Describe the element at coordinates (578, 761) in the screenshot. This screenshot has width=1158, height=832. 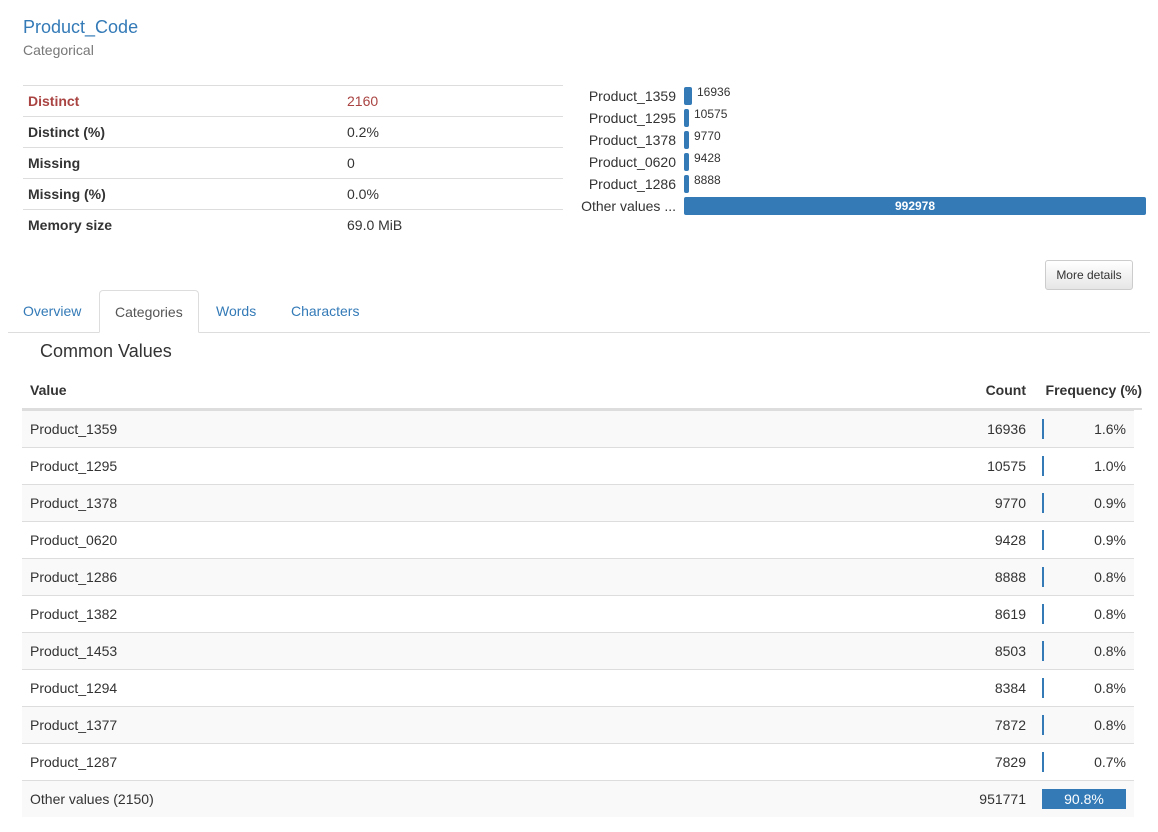
I see `table-row: Product_1287 7829 0.7%` at that location.